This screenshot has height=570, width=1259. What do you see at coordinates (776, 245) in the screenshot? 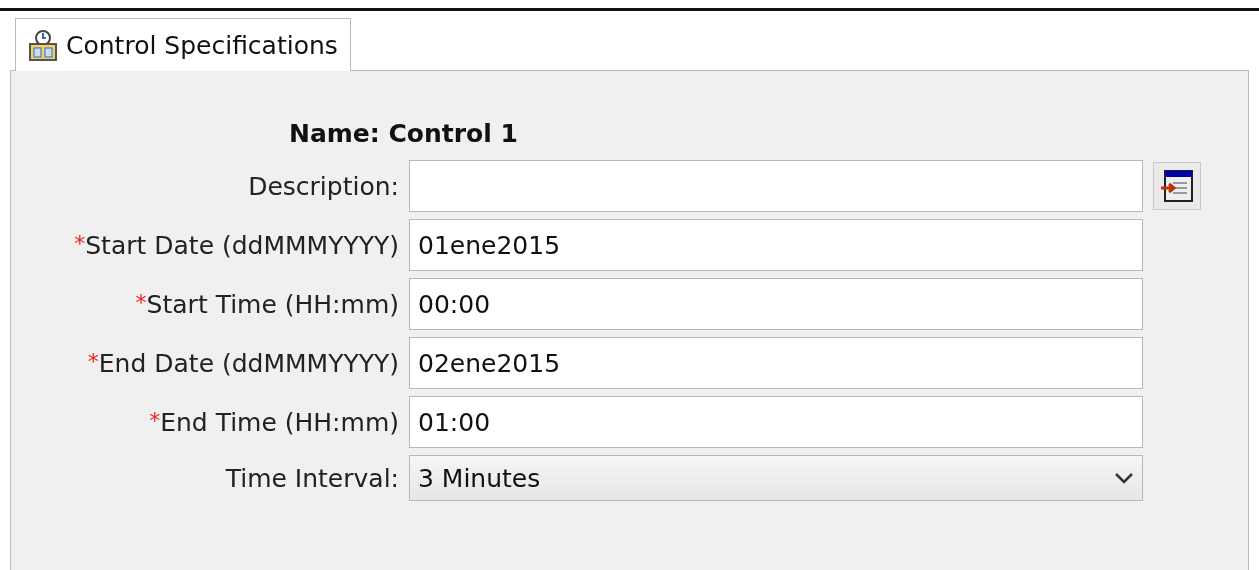
I see `input-field: 01ene2015` at bounding box center [776, 245].